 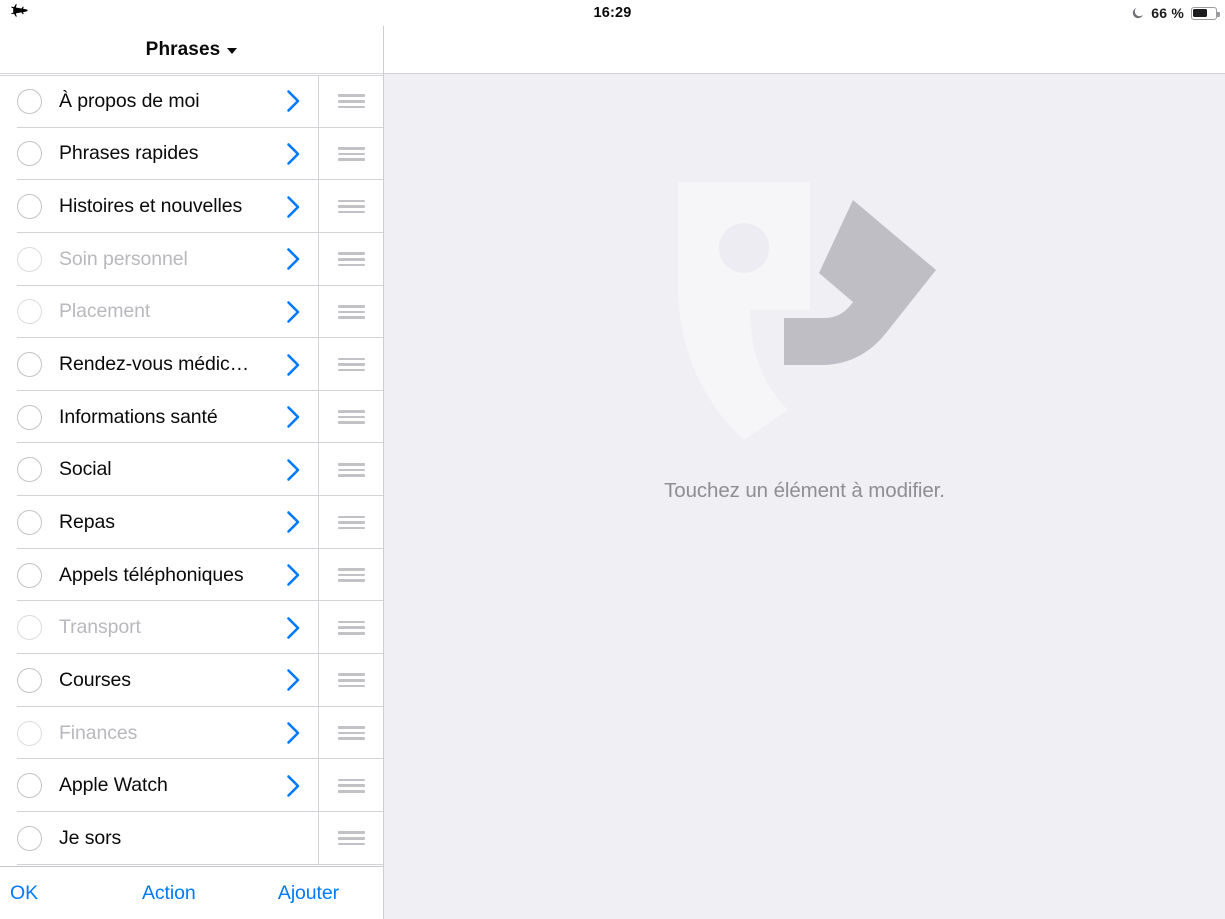 What do you see at coordinates (159, 838) in the screenshot?
I see `phrase-row-content: Je sors` at bounding box center [159, 838].